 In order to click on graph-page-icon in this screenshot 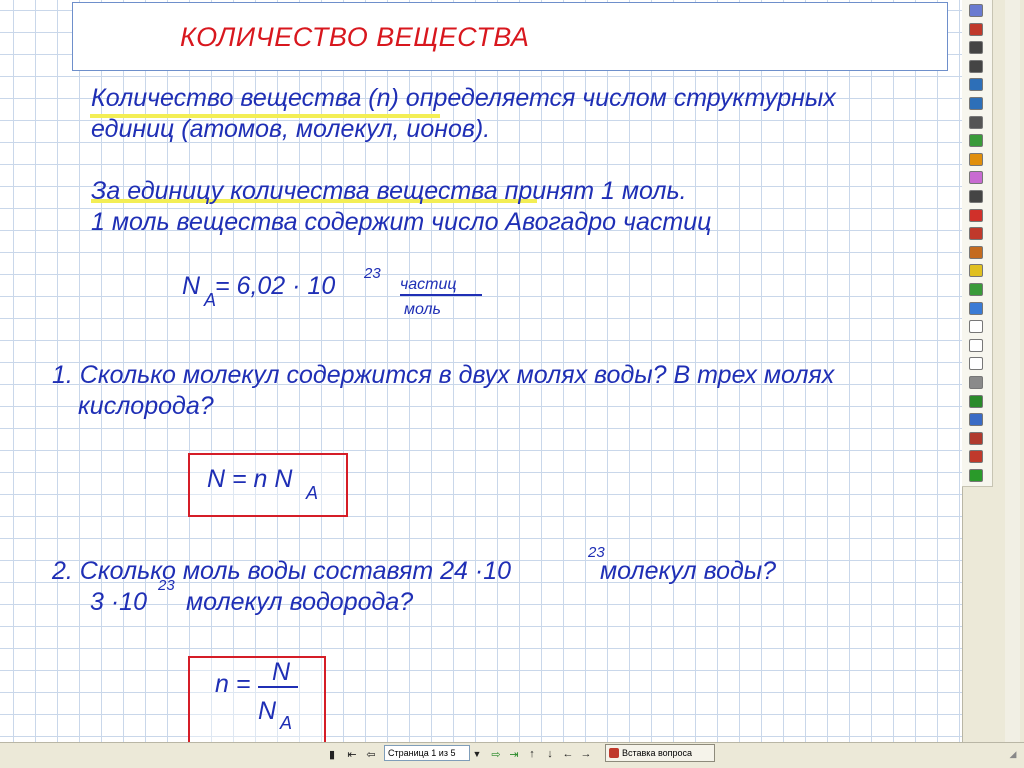, I will do `click(976, 363)`.